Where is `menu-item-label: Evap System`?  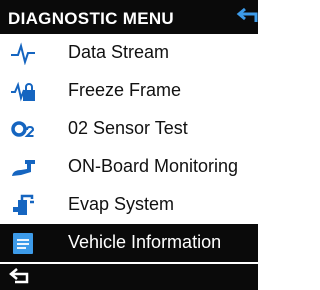
menu-item-label: Evap System is located at coordinates (121, 204).